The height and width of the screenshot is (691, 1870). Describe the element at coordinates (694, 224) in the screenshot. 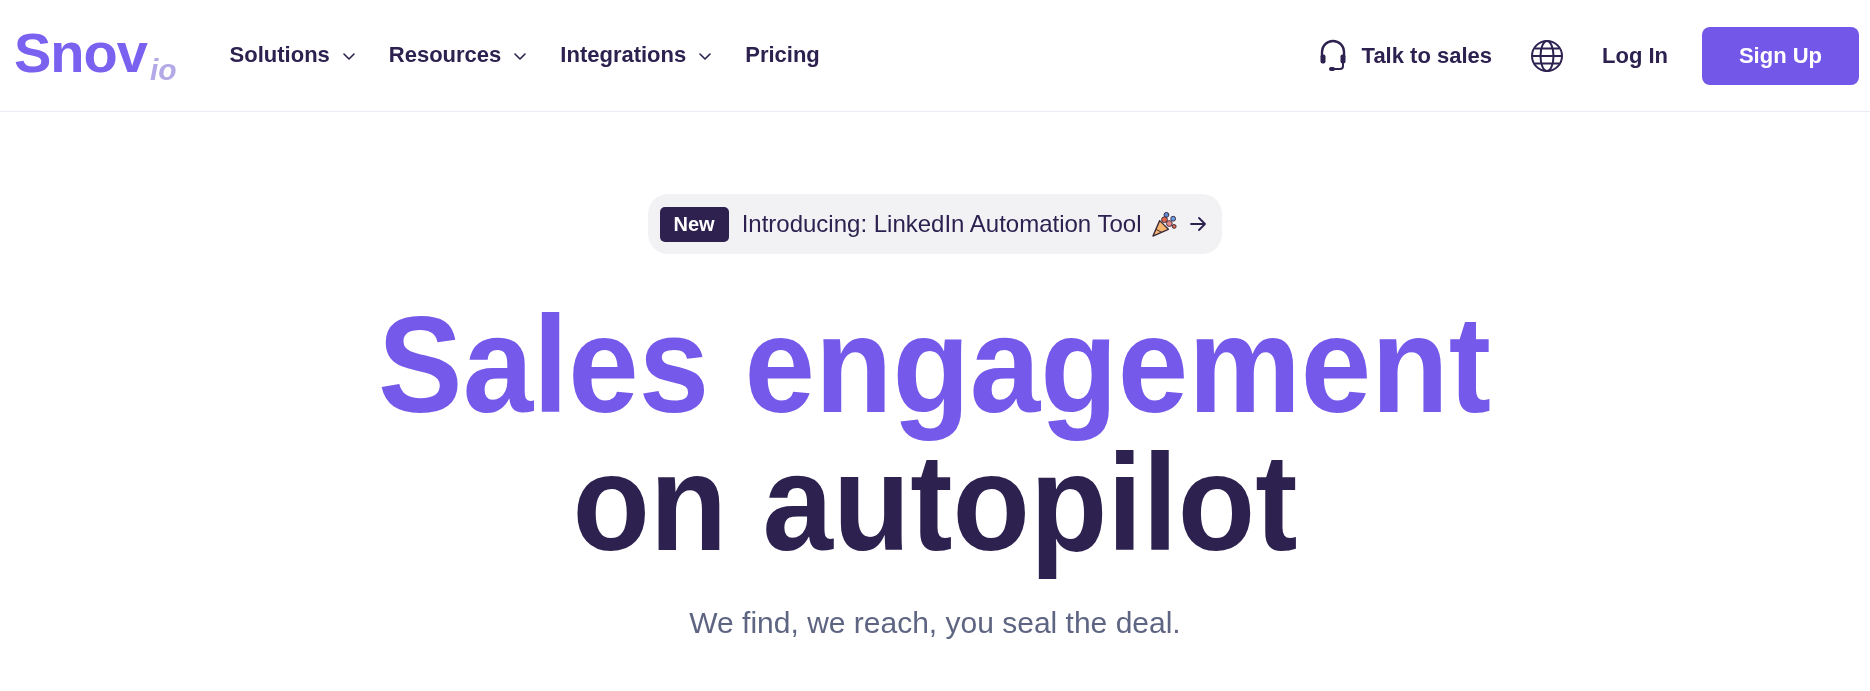

I see `new-tag: New` at that location.